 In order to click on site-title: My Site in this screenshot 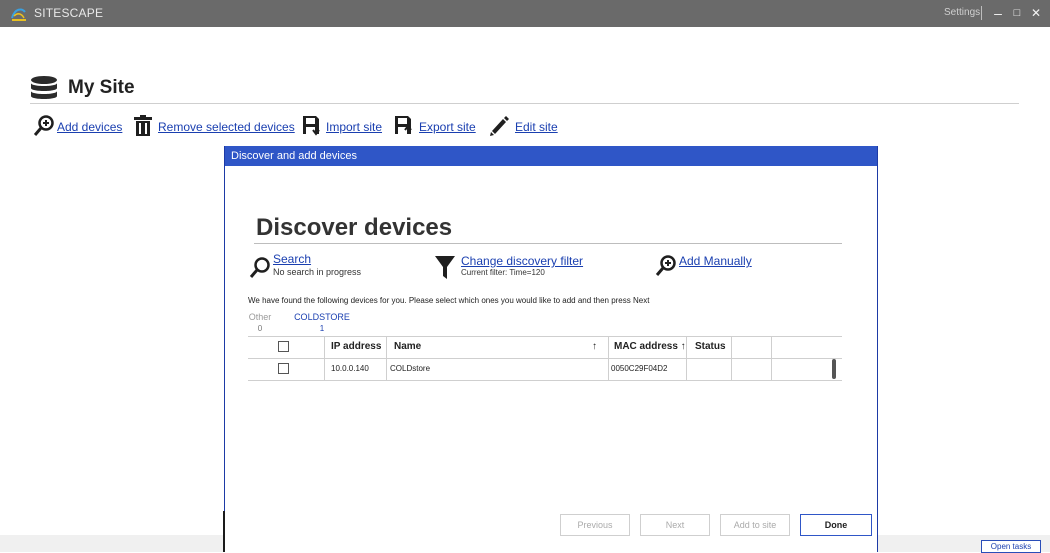, I will do `click(101, 87)`.